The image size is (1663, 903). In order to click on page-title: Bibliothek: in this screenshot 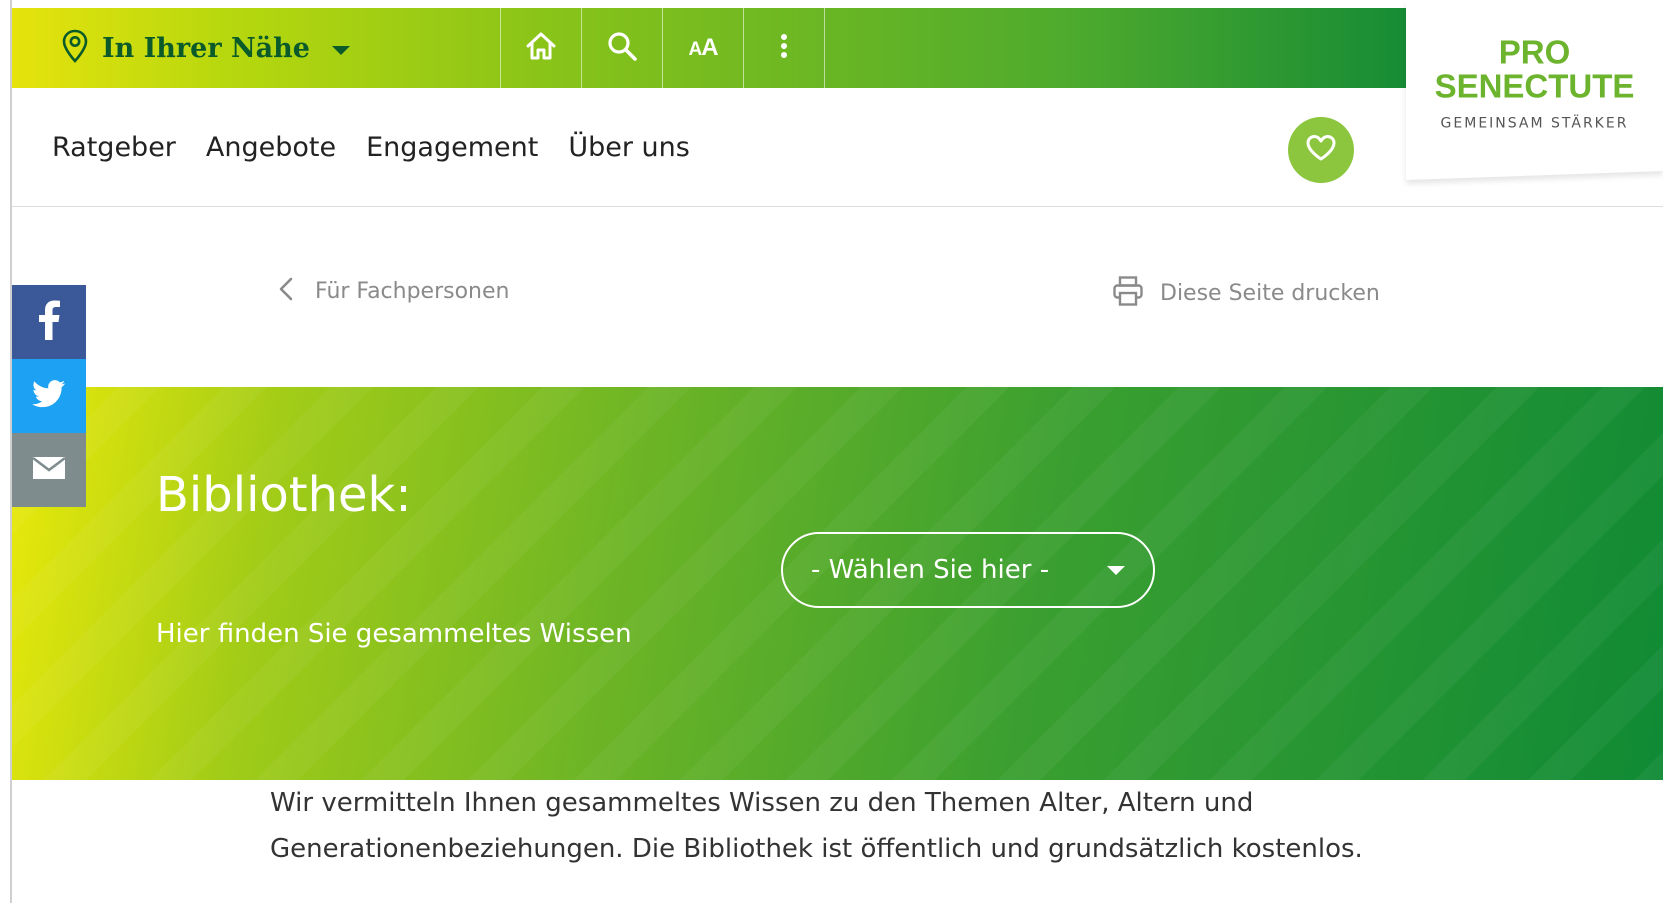, I will do `click(284, 495)`.